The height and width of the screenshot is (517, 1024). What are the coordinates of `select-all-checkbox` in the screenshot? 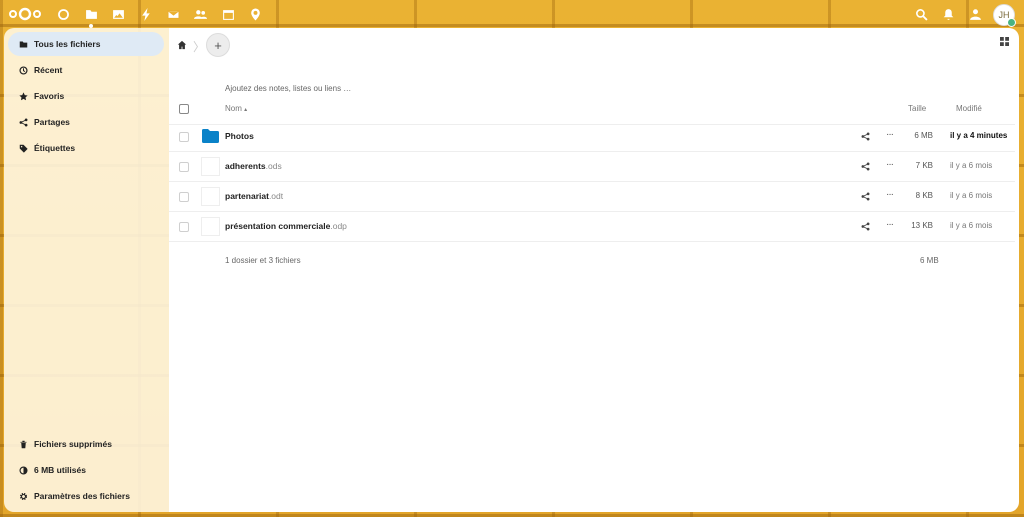 It's located at (184, 109).